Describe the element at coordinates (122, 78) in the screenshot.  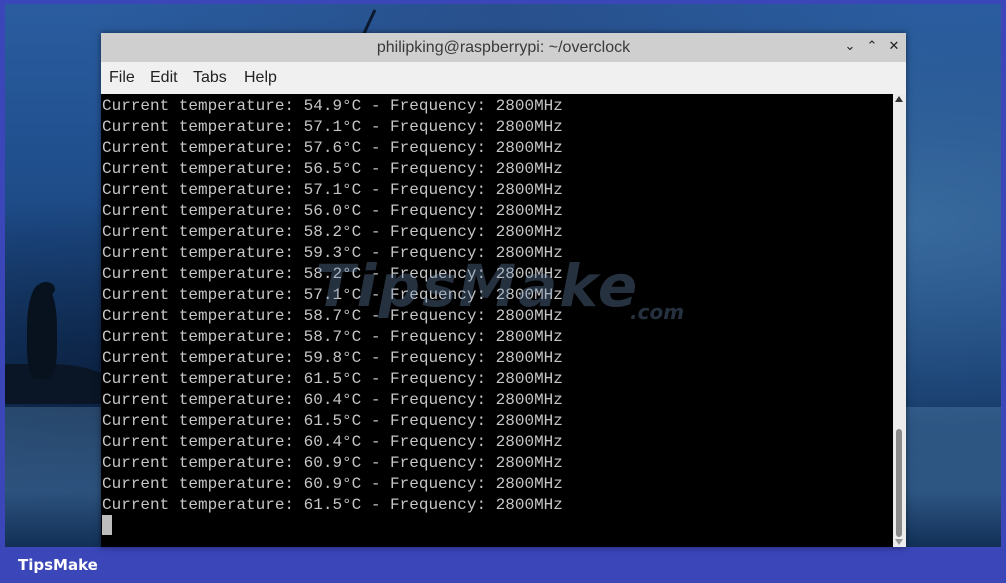
I see `menu-file: File` at that location.